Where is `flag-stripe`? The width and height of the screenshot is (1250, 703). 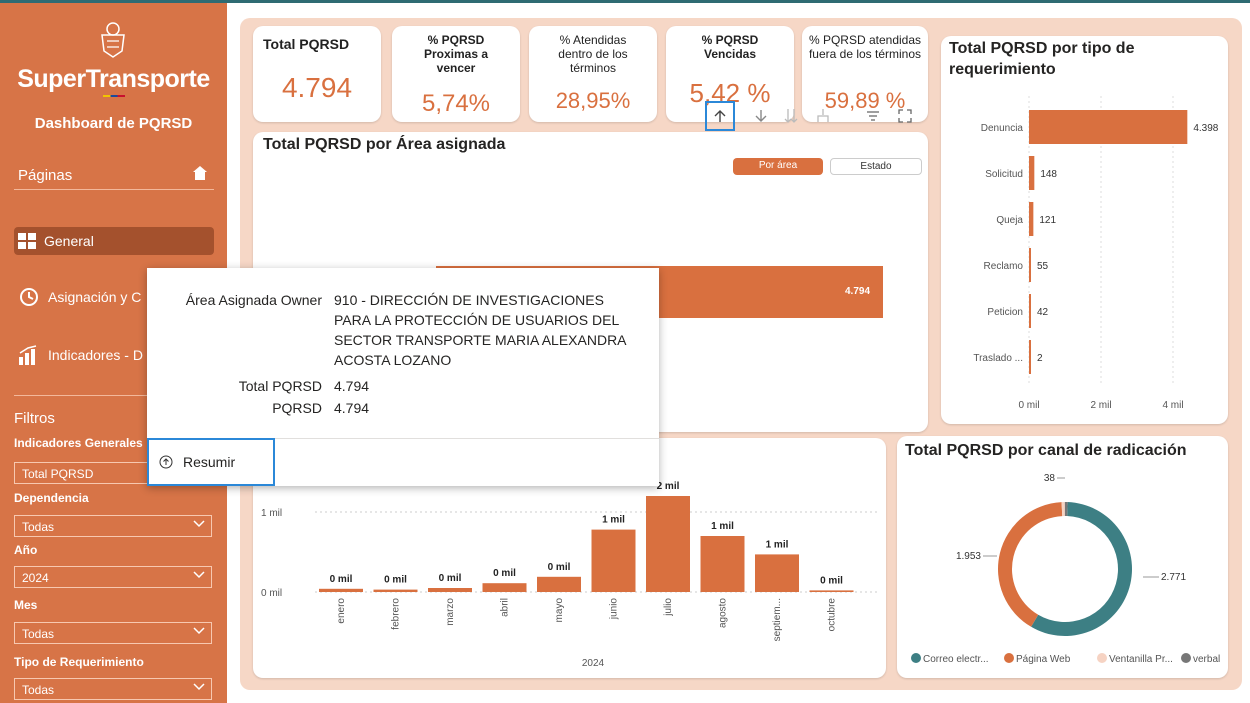 flag-stripe is located at coordinates (114, 96).